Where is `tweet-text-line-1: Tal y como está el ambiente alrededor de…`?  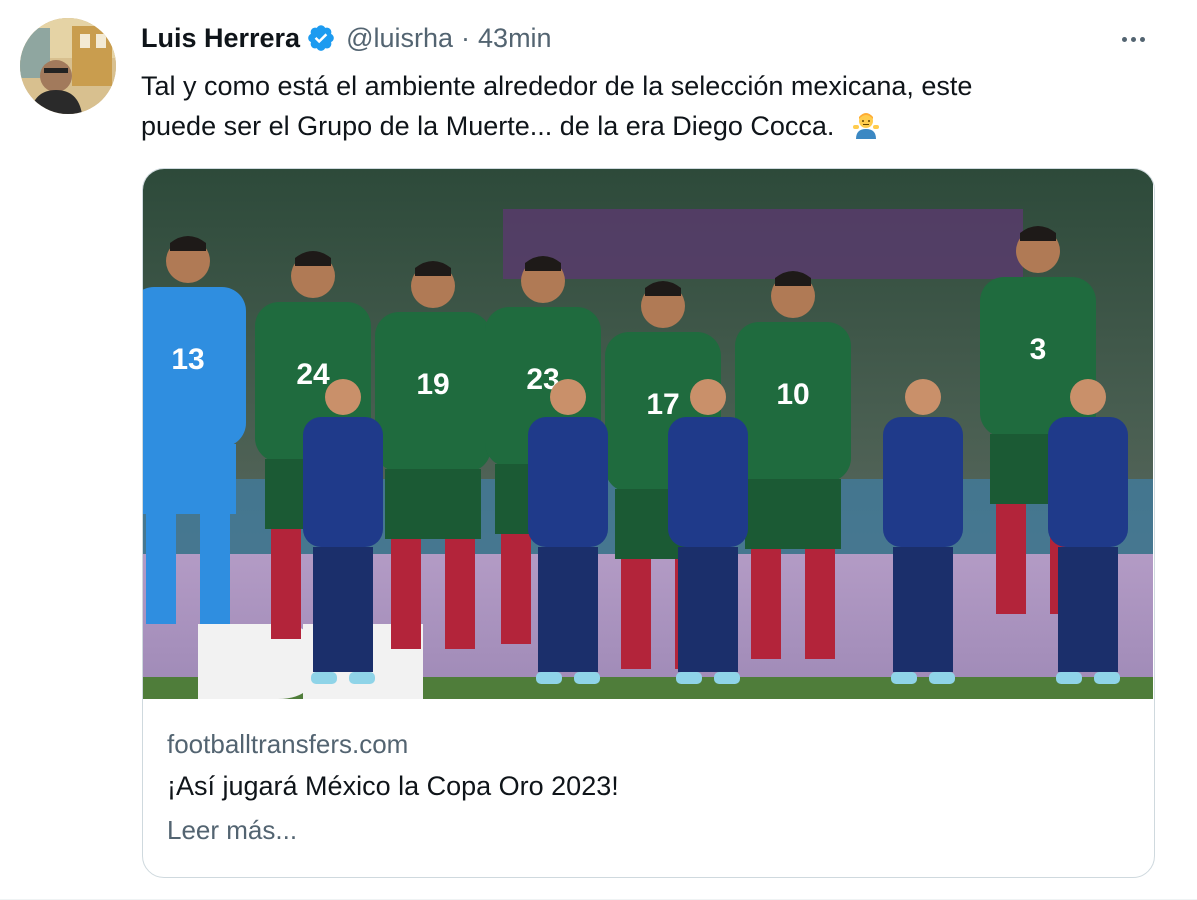
tweet-text-line-1: Tal y como está el ambiente alrededor de… is located at coordinates (557, 86).